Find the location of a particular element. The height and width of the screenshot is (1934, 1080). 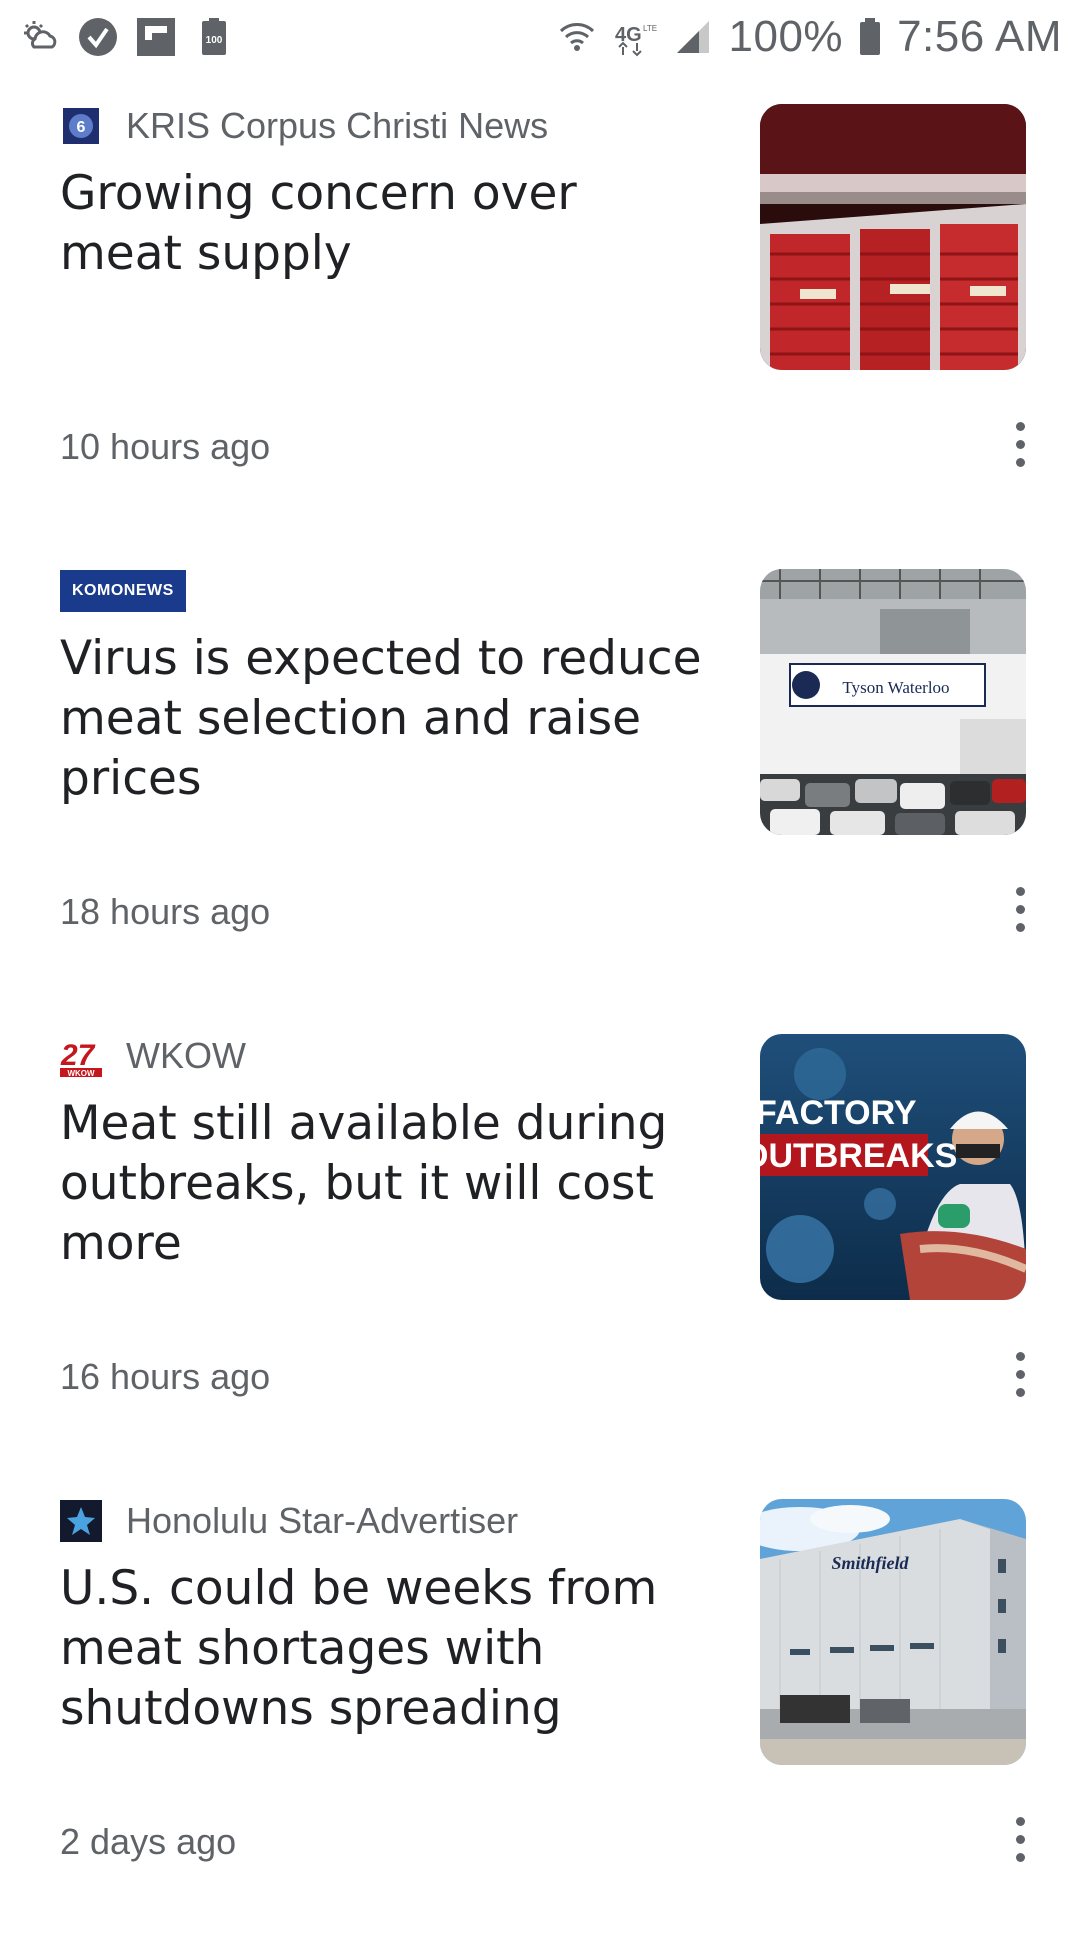

svg-text: FACTORY is located at coordinates (838, 1113).